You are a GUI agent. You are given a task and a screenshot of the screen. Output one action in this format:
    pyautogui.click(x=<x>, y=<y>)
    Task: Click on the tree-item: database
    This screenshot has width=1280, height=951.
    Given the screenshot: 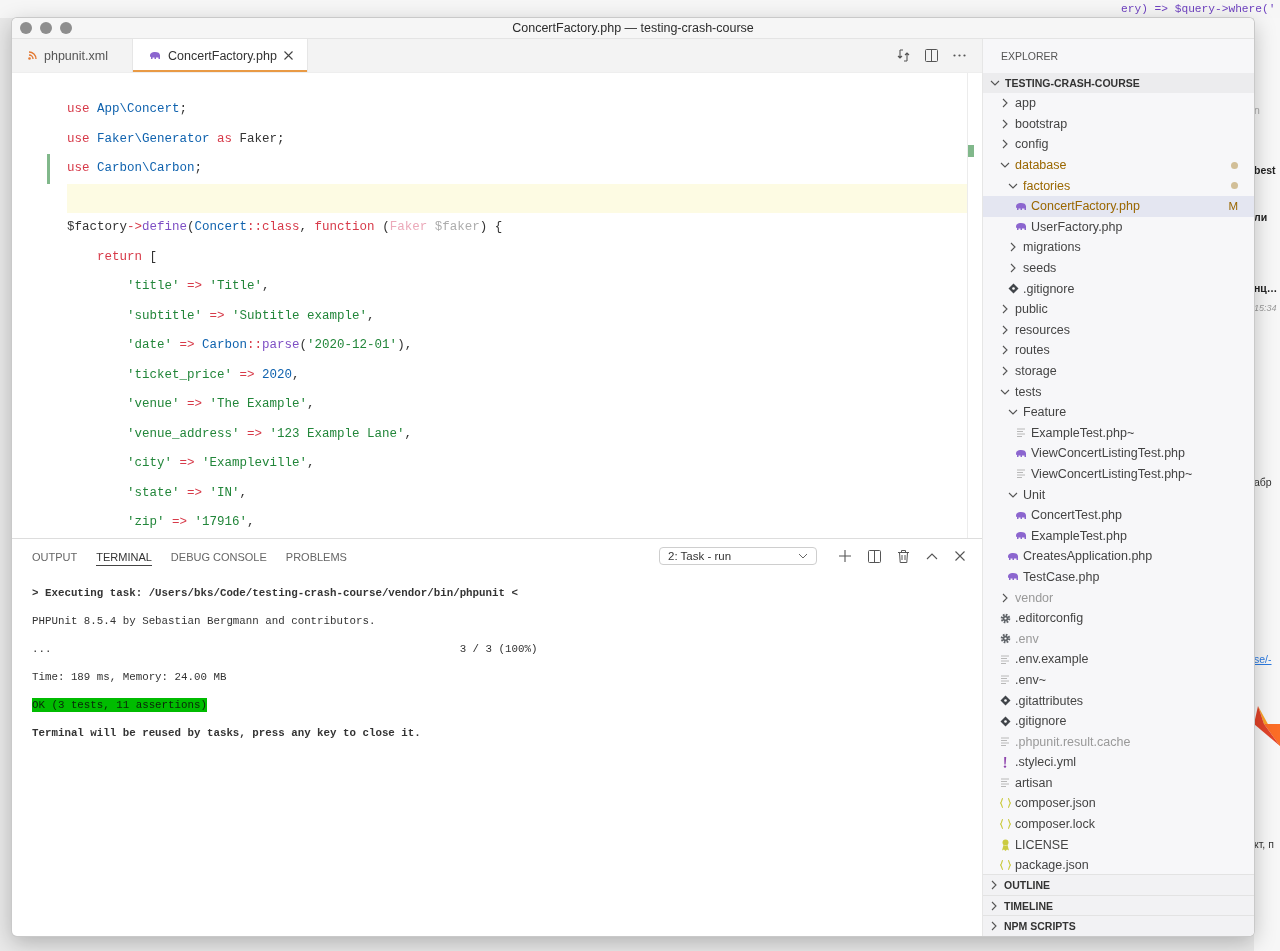 What is the action you would take?
    pyautogui.click(x=1118, y=165)
    